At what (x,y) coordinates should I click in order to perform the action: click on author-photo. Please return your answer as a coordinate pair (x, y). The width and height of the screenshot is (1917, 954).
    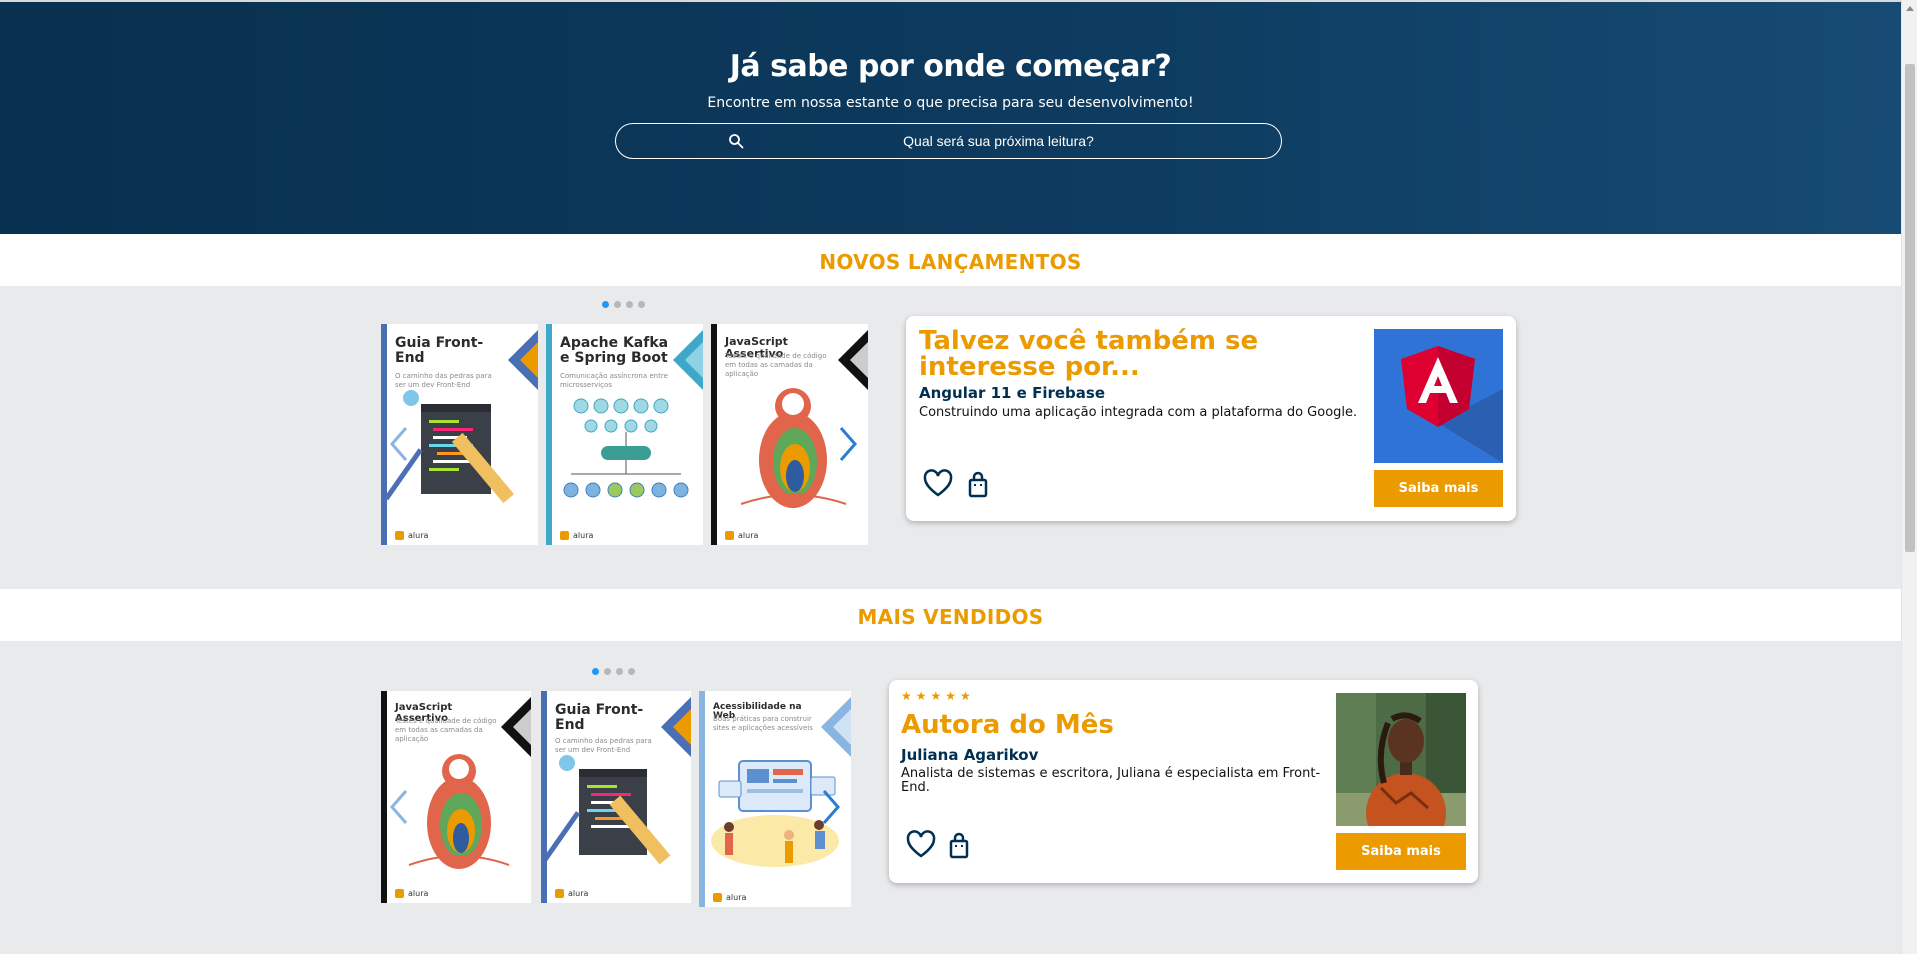
    Looking at the image, I should click on (1401, 759).